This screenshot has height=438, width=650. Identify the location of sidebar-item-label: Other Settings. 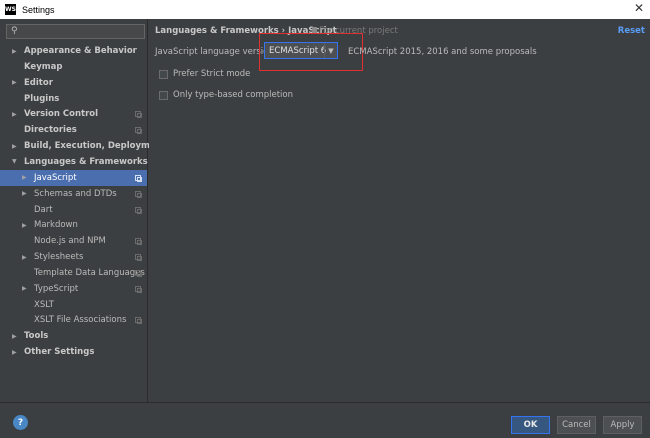
(59, 352).